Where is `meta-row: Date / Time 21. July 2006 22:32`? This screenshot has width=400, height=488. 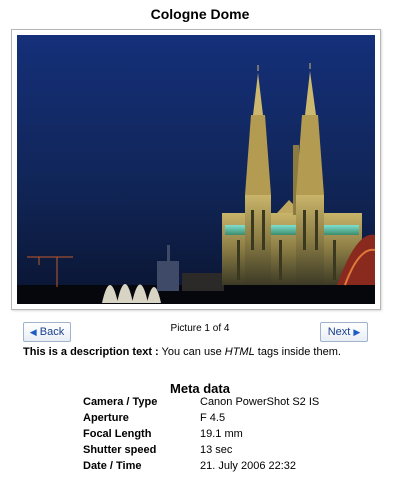
meta-row: Date / Time 21. July 2006 22:32 is located at coordinates (201, 468).